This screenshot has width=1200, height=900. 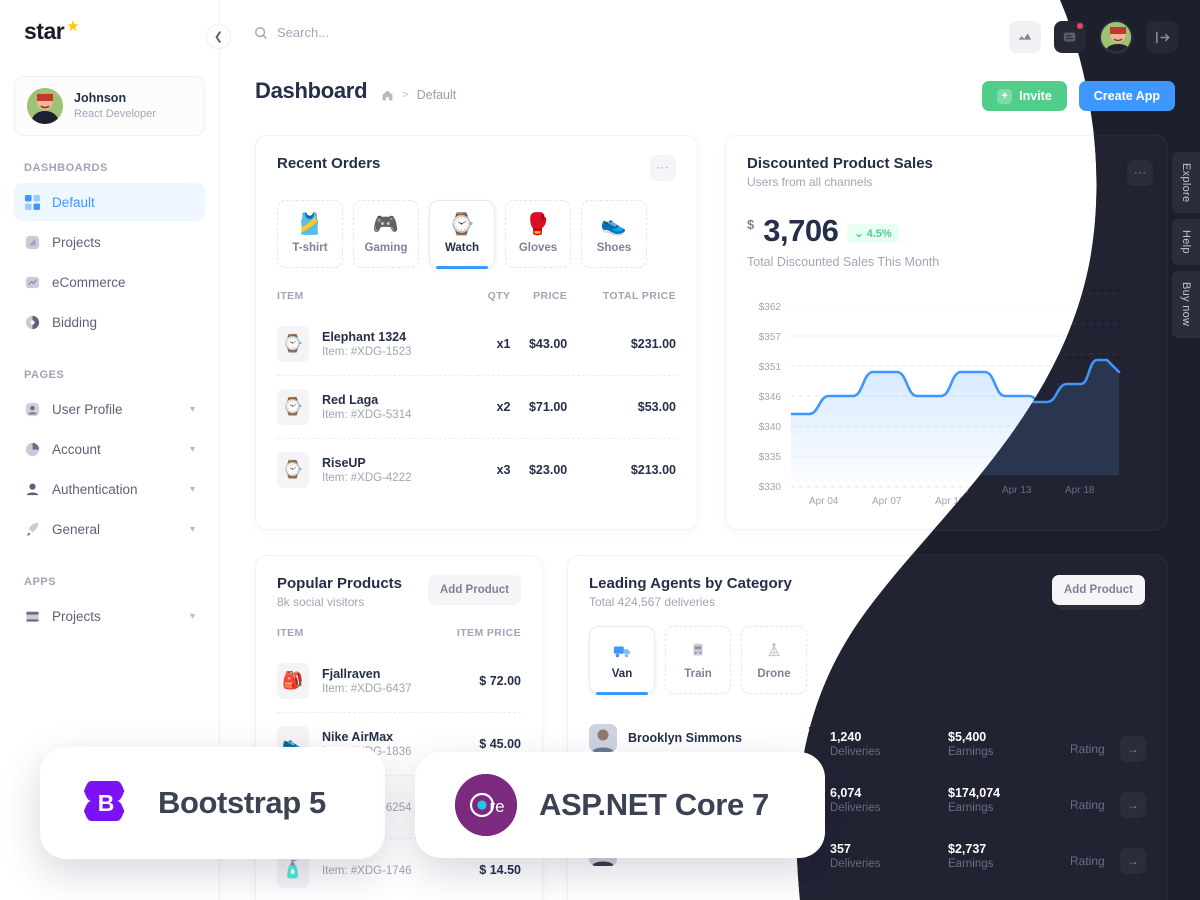 What do you see at coordinates (387, 95) in the screenshot?
I see `home-icon` at bounding box center [387, 95].